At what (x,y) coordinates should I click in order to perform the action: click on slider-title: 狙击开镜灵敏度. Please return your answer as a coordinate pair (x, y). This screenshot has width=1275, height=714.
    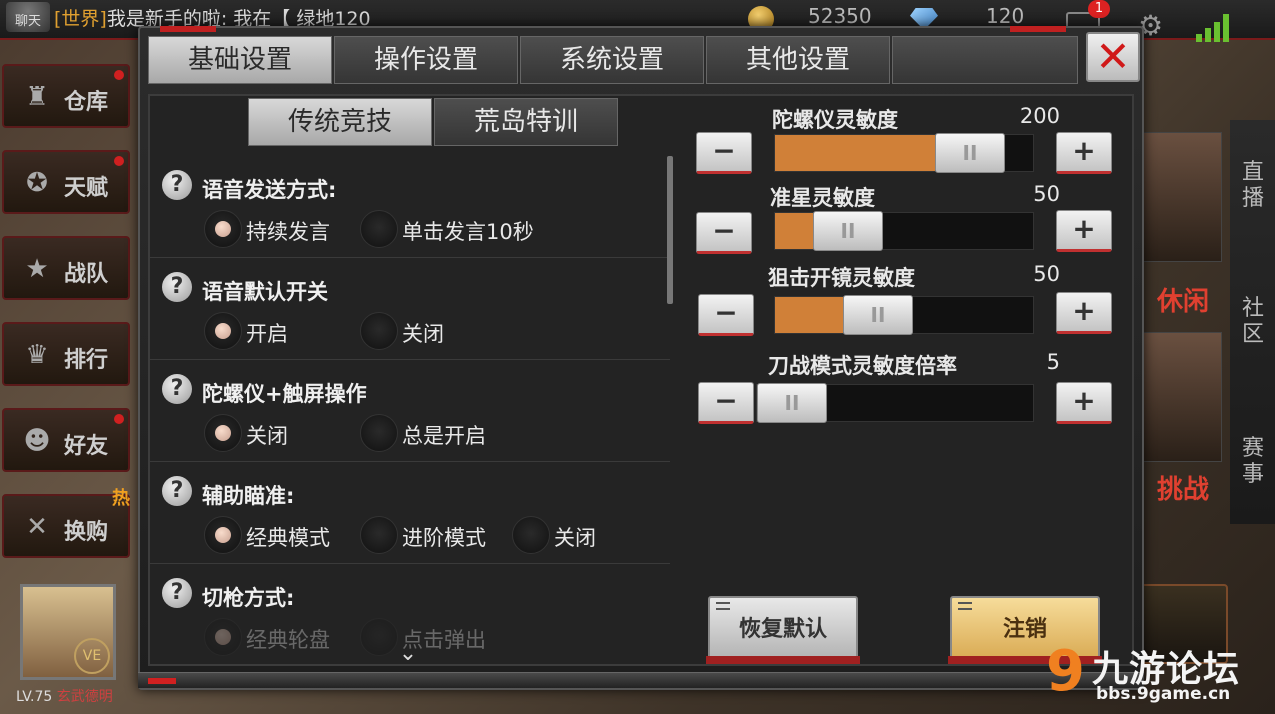
    Looking at the image, I should click on (841, 278).